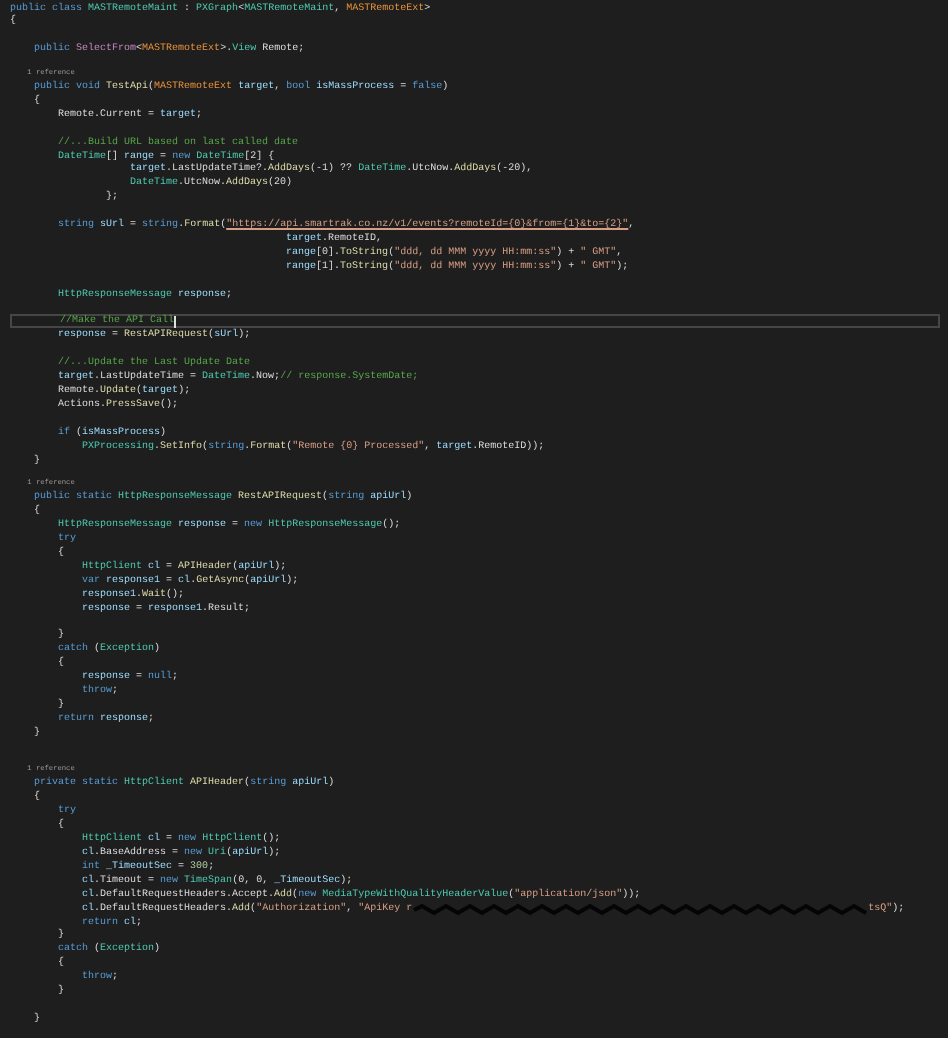 The height and width of the screenshot is (1038, 948). What do you see at coordinates (175, 322) in the screenshot?
I see `text-cursor` at bounding box center [175, 322].